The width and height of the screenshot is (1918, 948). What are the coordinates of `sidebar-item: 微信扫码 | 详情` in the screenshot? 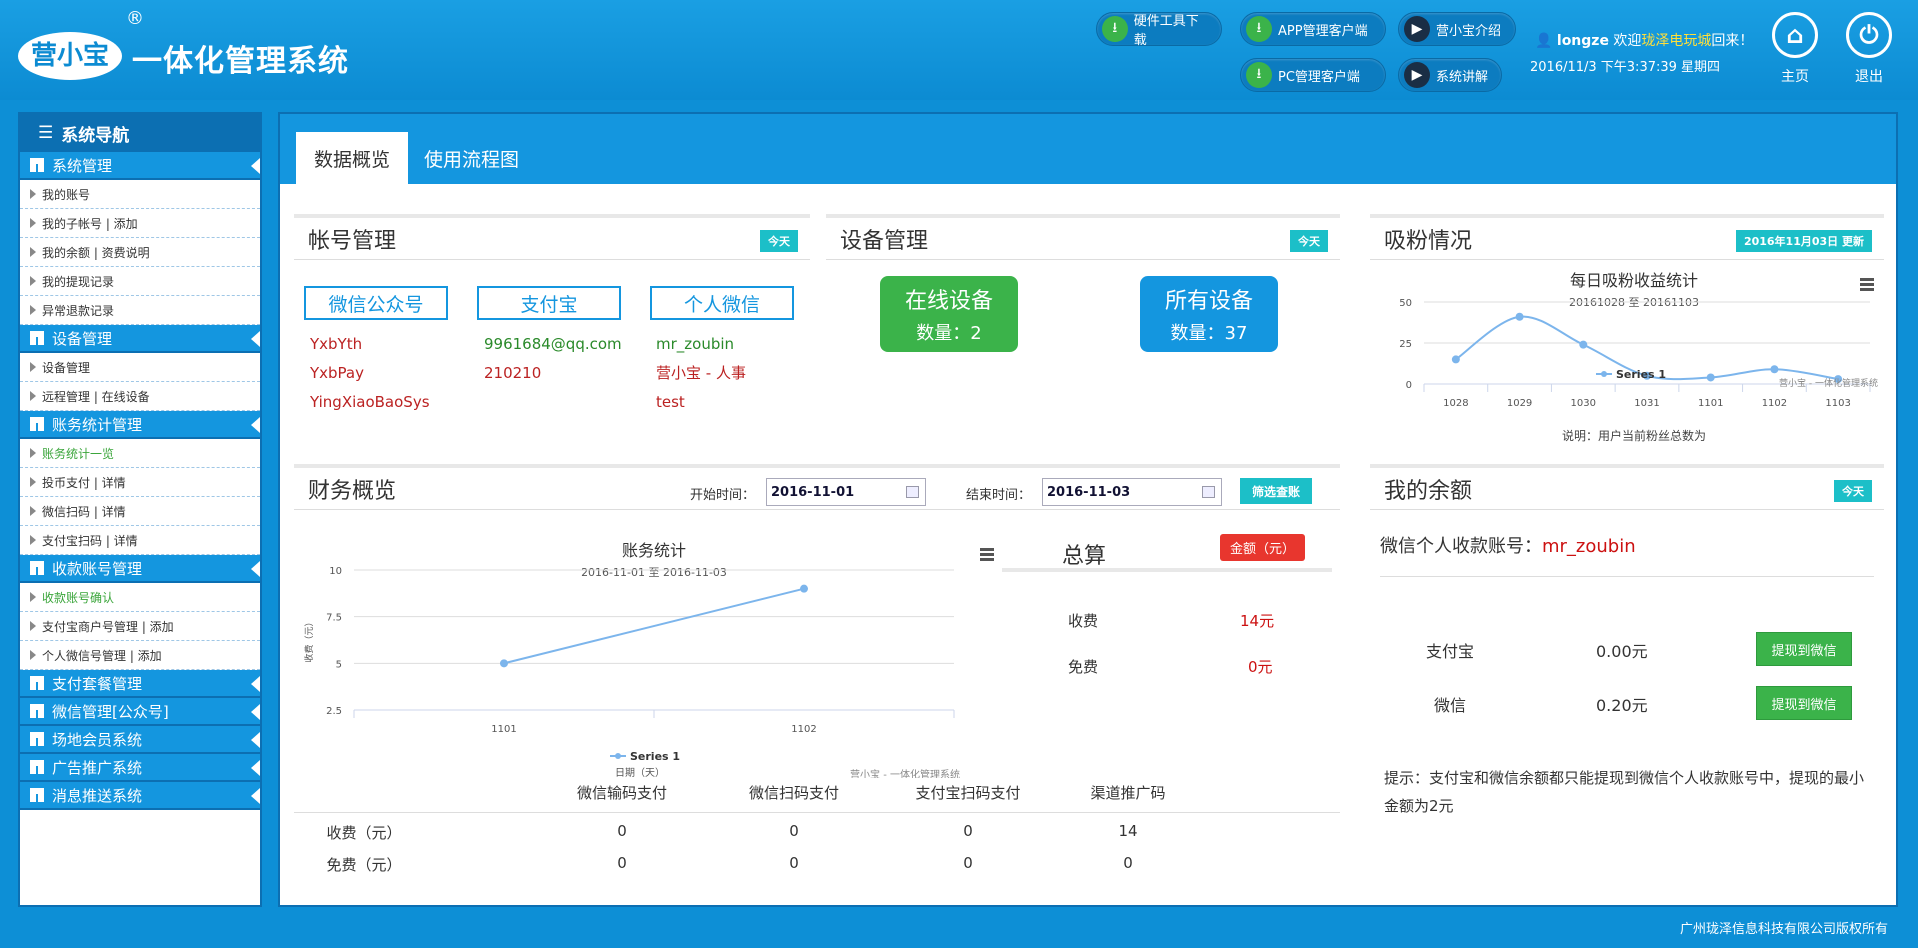 It's located at (140, 511).